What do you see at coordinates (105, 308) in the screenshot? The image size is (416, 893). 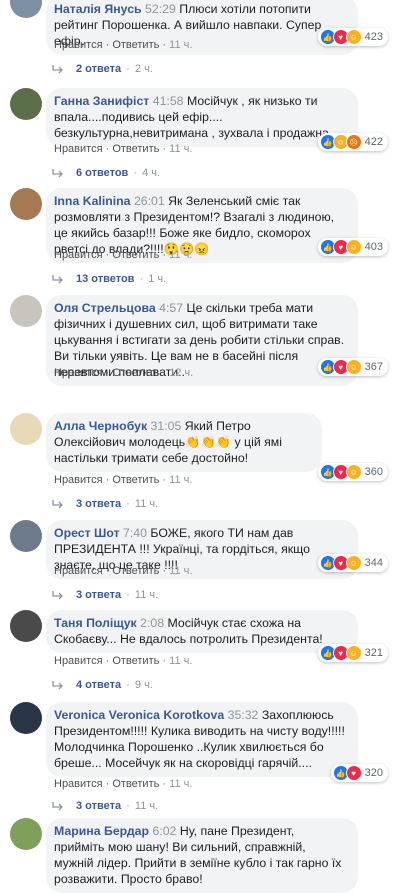 I see `comment-author: Оля Стрельцова` at bounding box center [105, 308].